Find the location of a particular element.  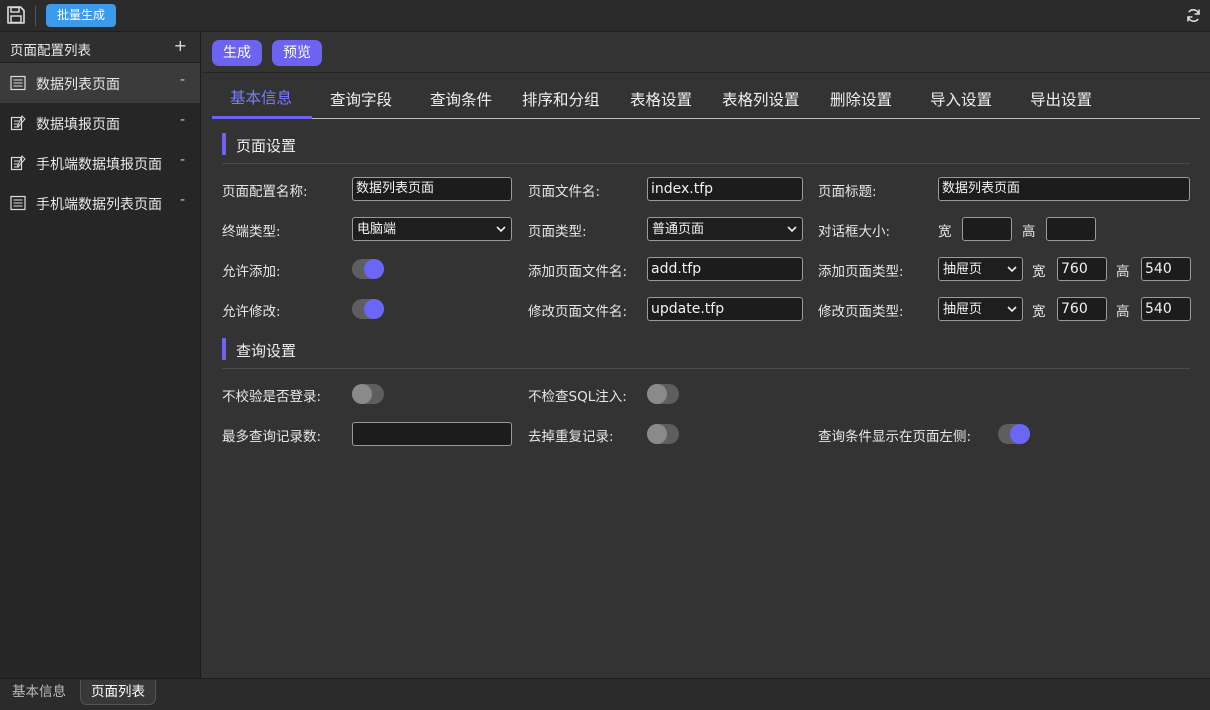

no-login-check-toggle is located at coordinates (368, 394).